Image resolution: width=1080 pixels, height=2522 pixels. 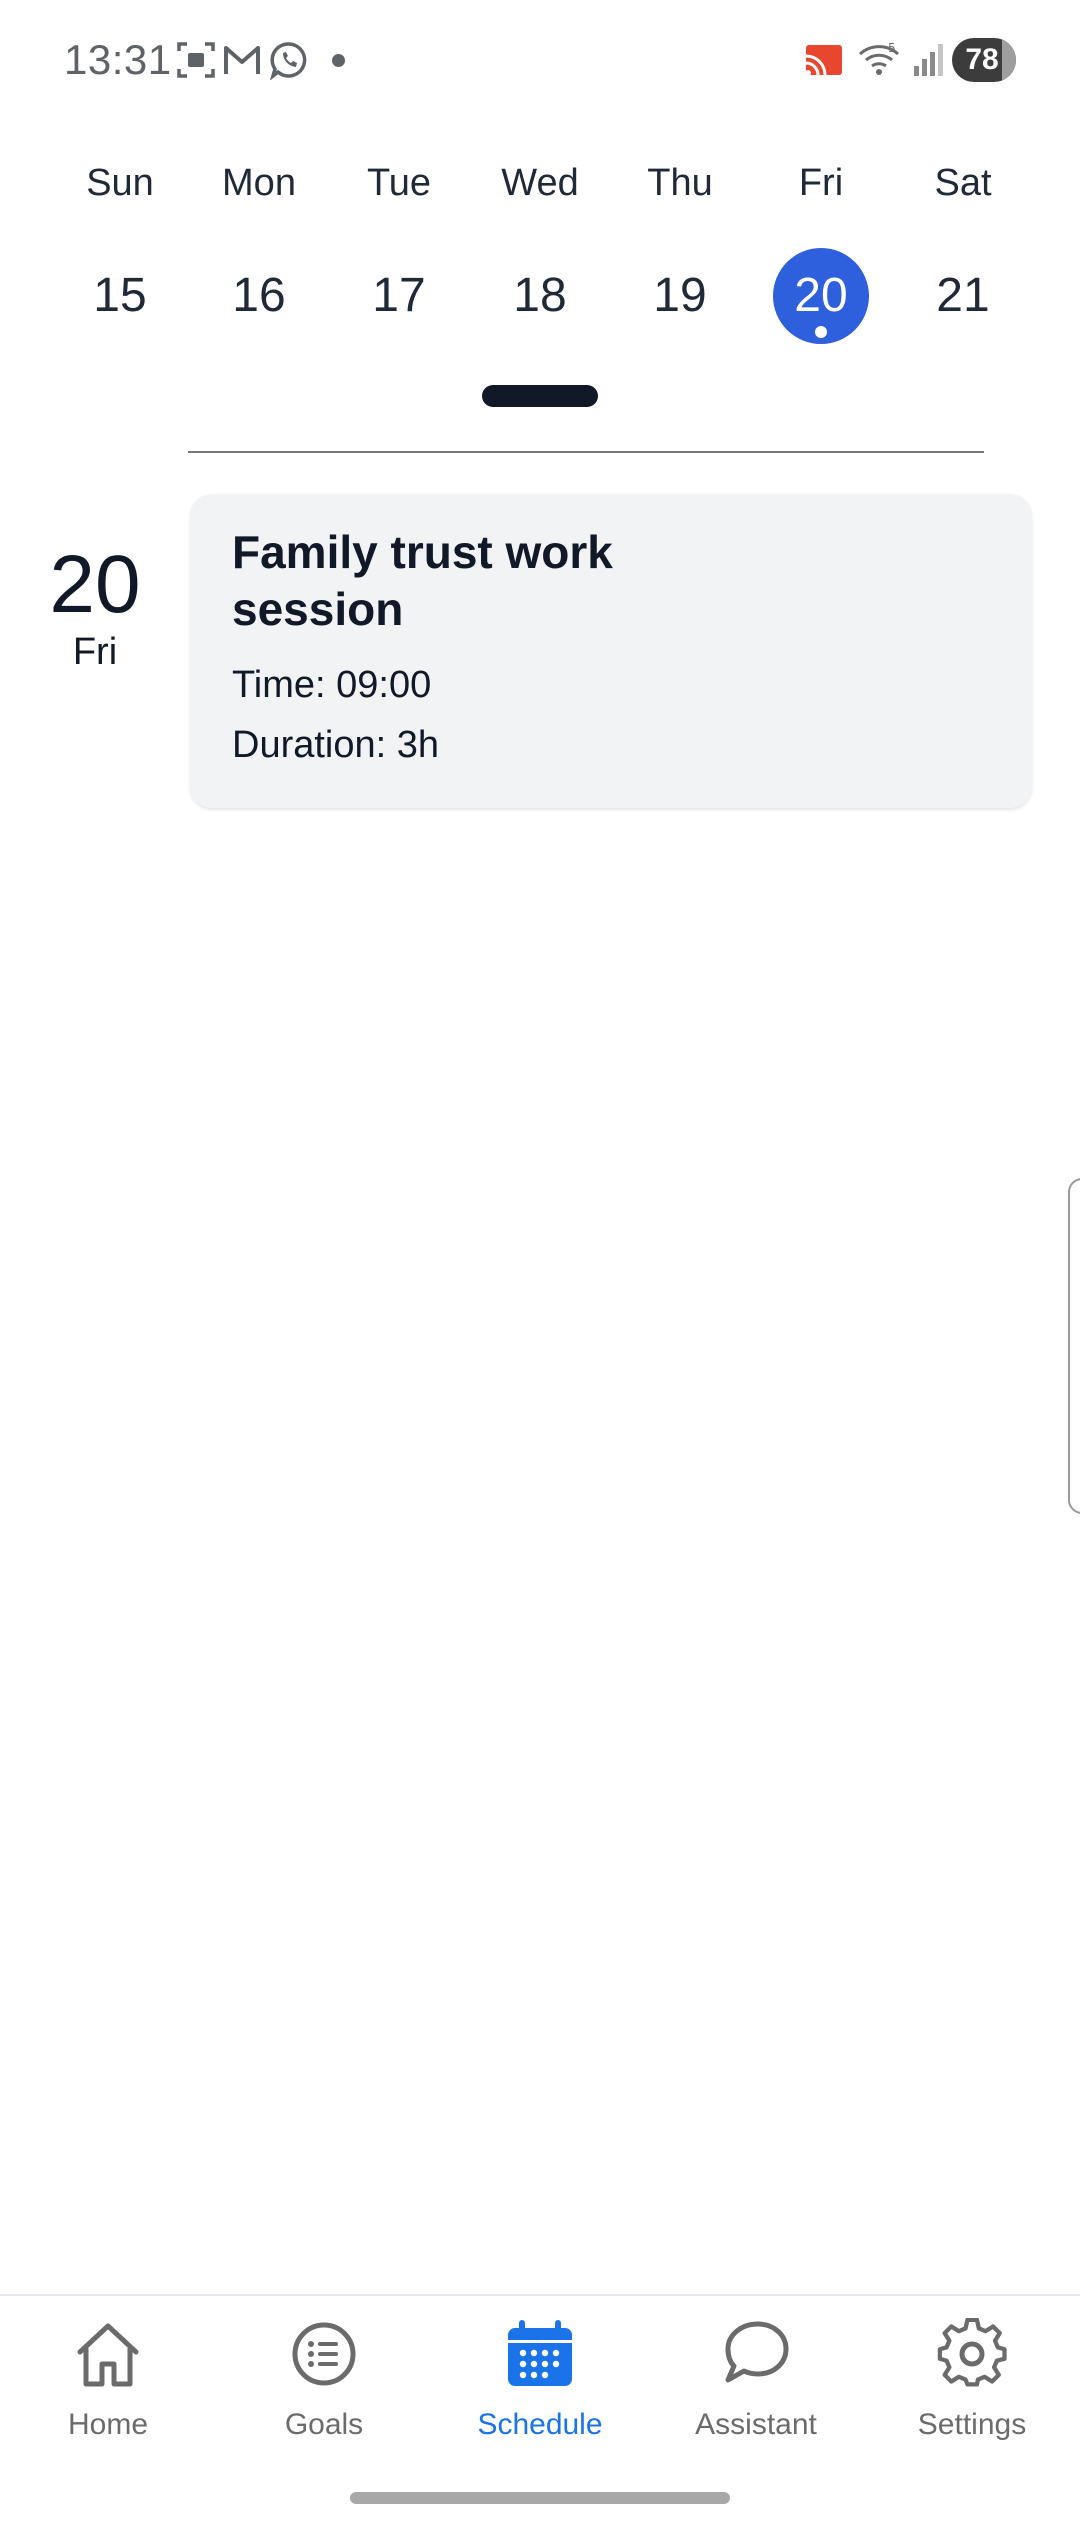 I want to click on wifi-icon: 5, so click(x=879, y=58).